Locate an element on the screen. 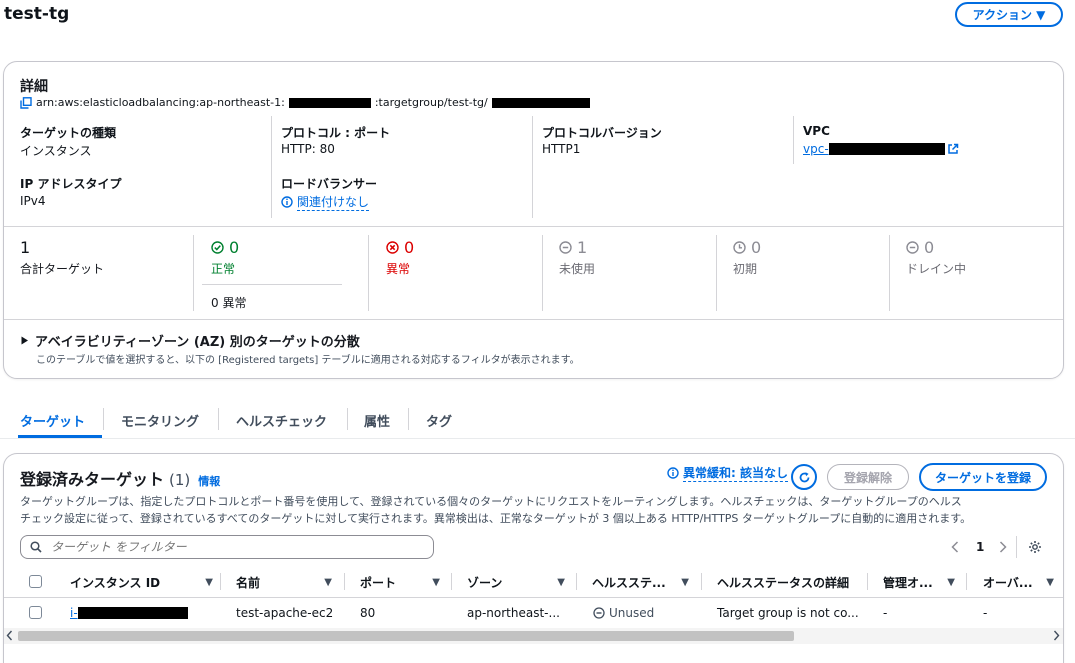  column-header-health-detail: ヘルスステータスの詳細 is located at coordinates (783, 582).